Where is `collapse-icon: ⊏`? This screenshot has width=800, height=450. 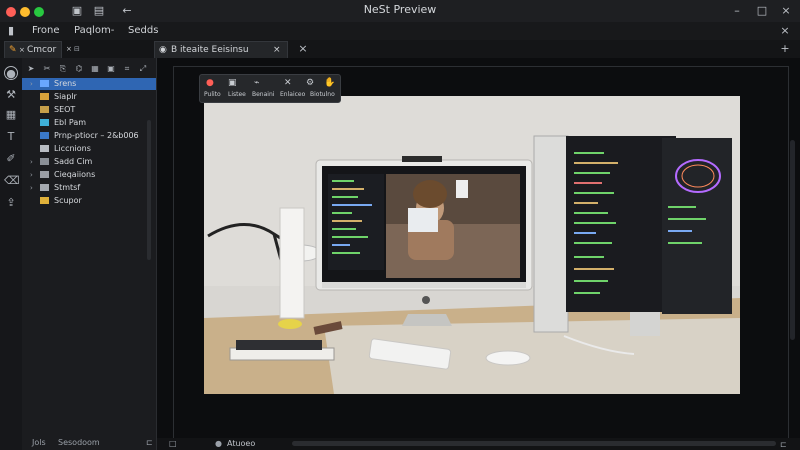 collapse-icon: ⊏ is located at coordinates (149, 442).